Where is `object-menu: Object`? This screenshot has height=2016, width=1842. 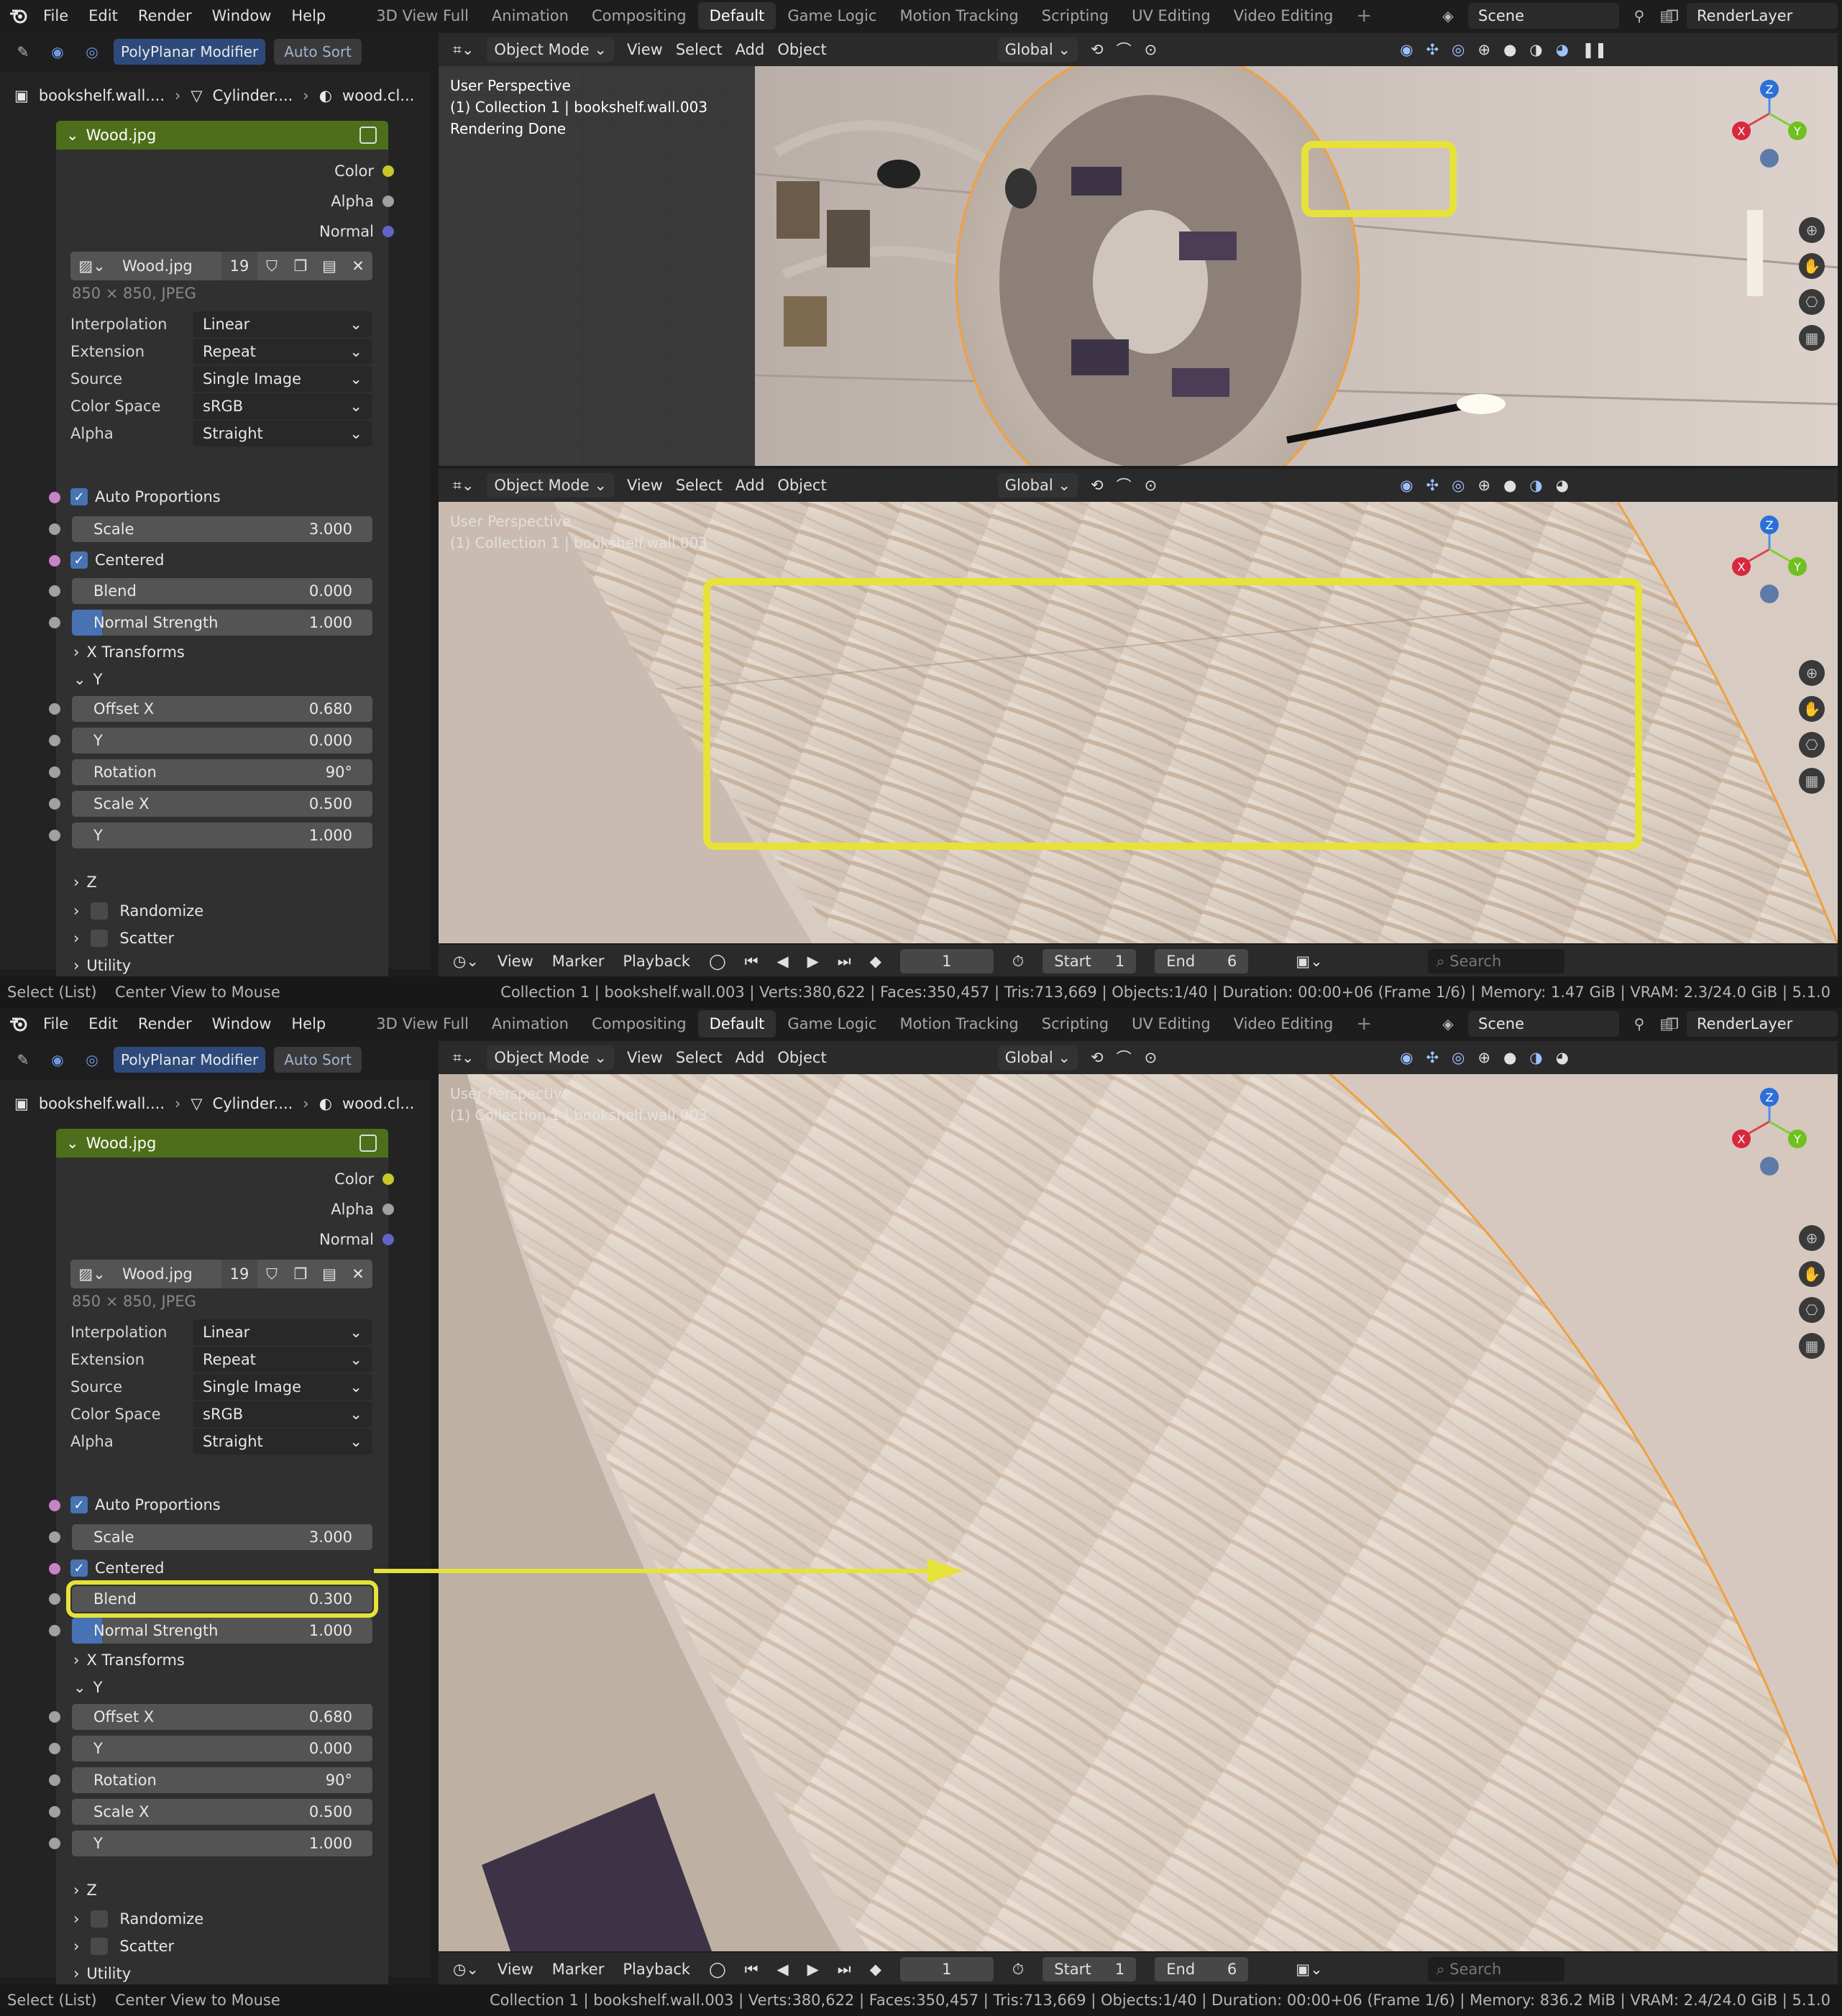
object-menu: Object is located at coordinates (801, 485).